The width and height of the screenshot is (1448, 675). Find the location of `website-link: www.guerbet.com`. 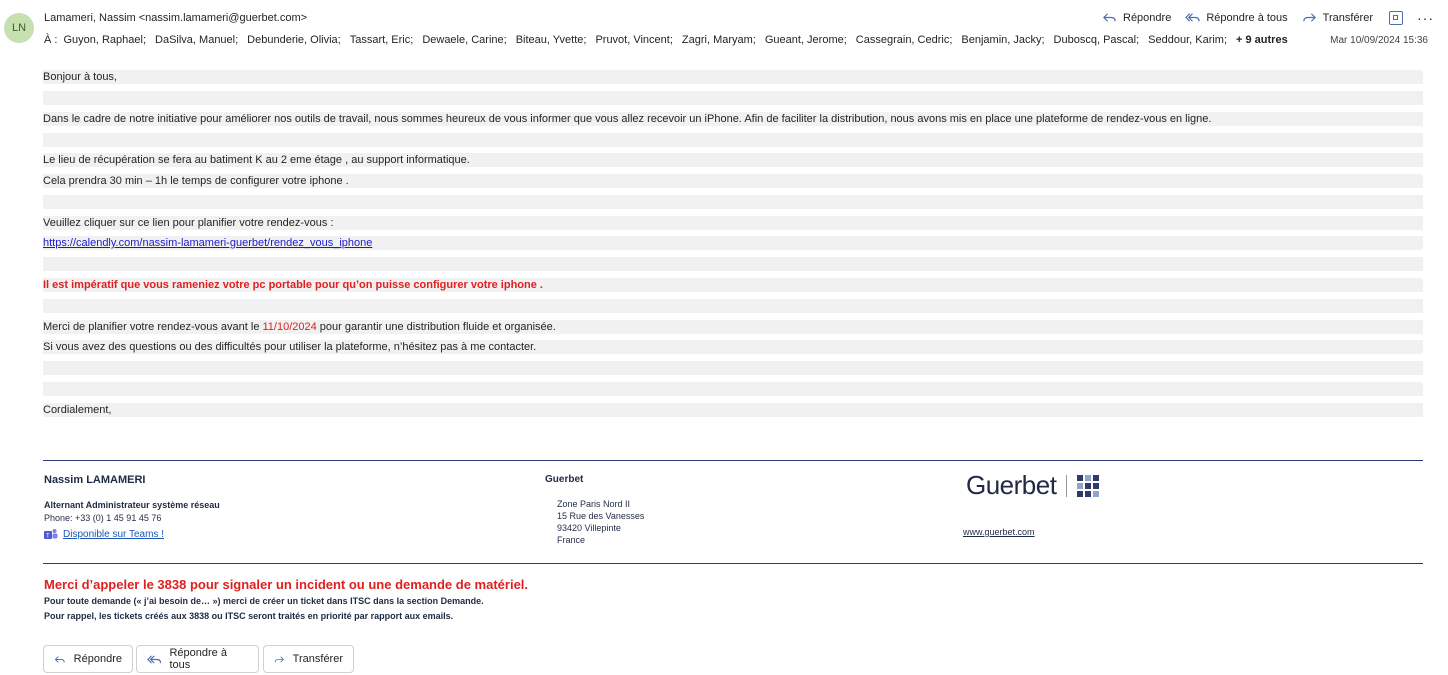

website-link: www.guerbet.com is located at coordinates (999, 532).